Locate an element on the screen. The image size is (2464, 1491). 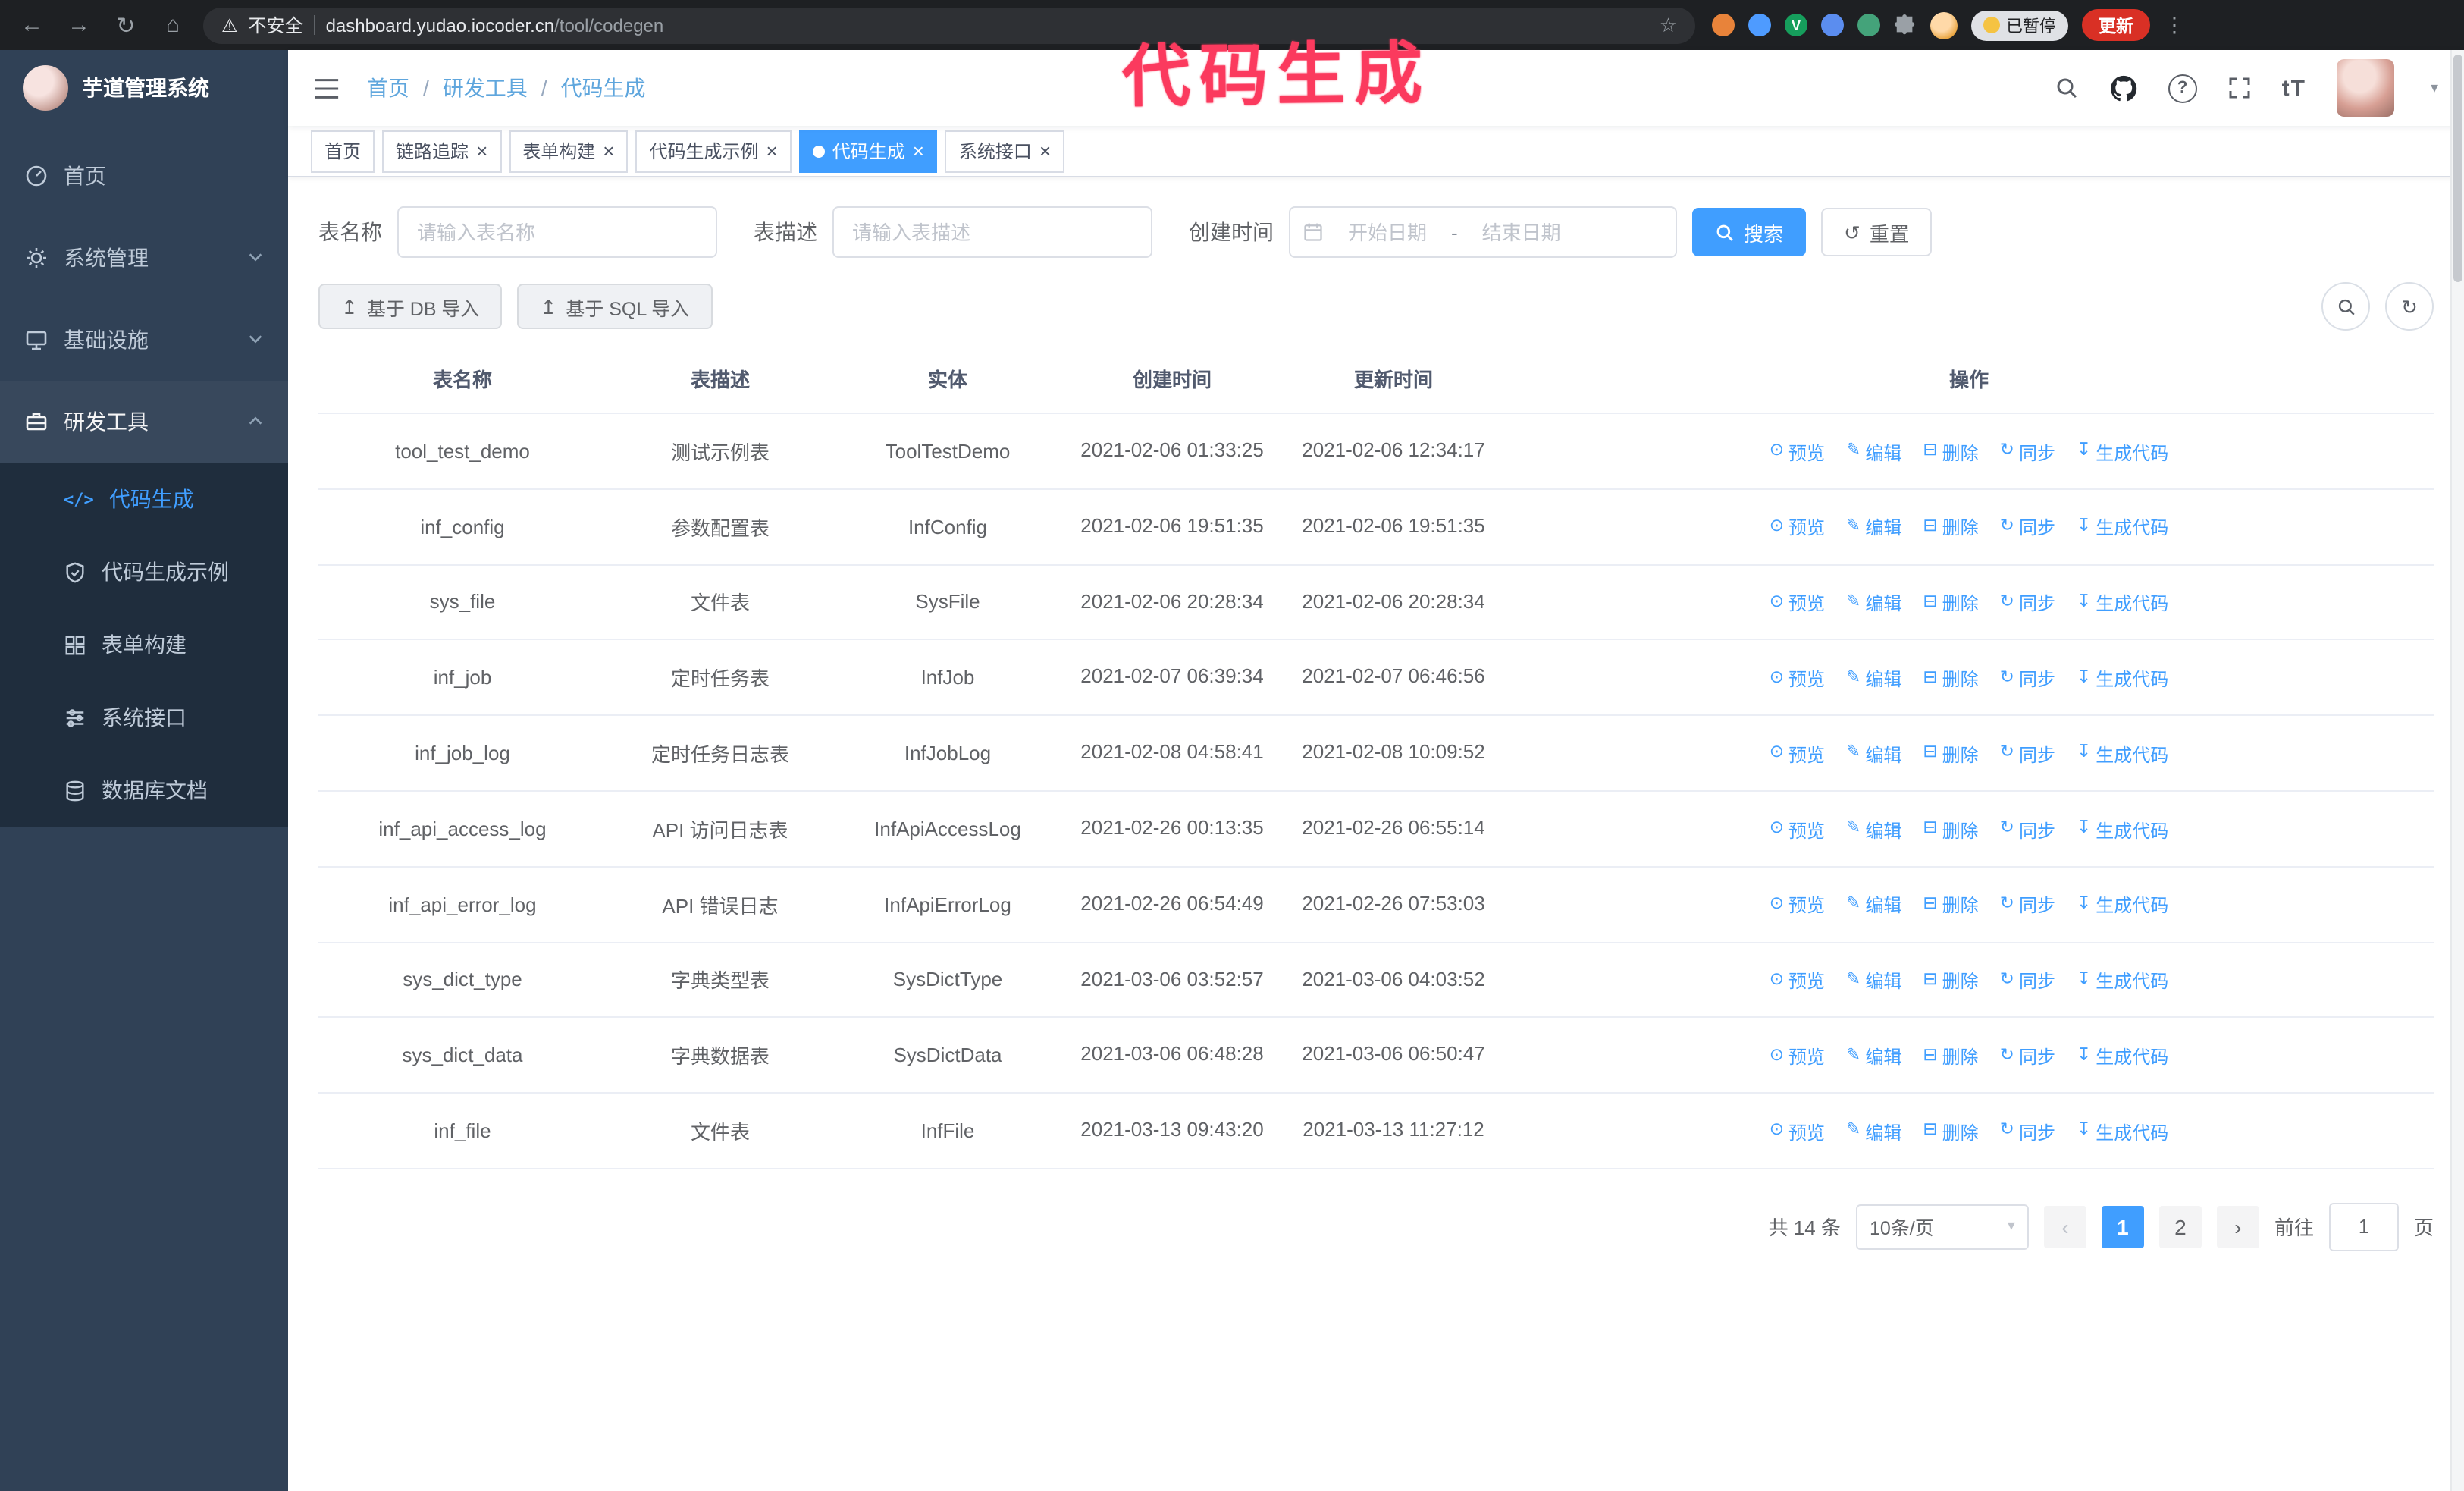
next-page-button: › is located at coordinates (2237, 1226).